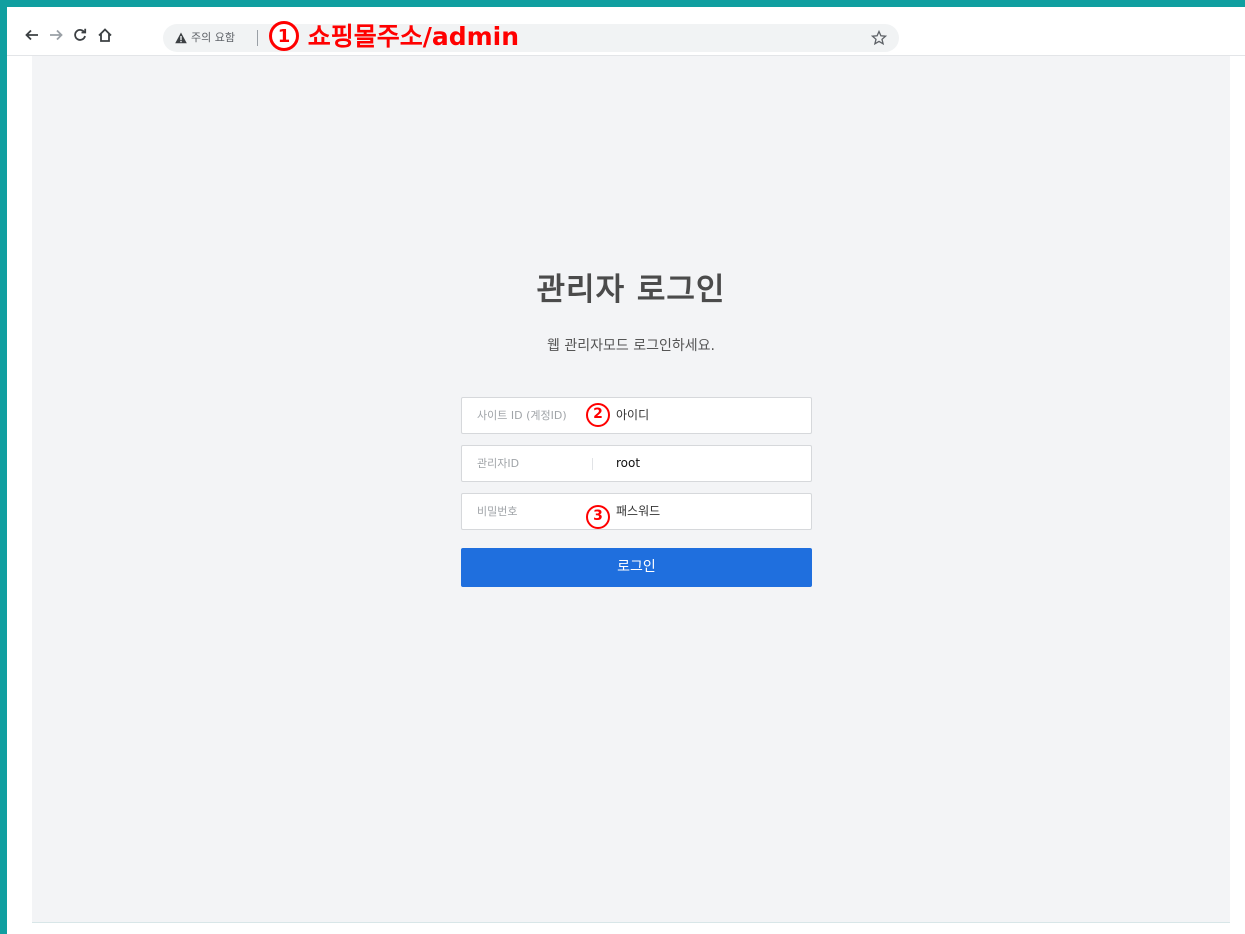 The height and width of the screenshot is (934, 1245). I want to click on annotation-badge-3: 3, so click(598, 517).